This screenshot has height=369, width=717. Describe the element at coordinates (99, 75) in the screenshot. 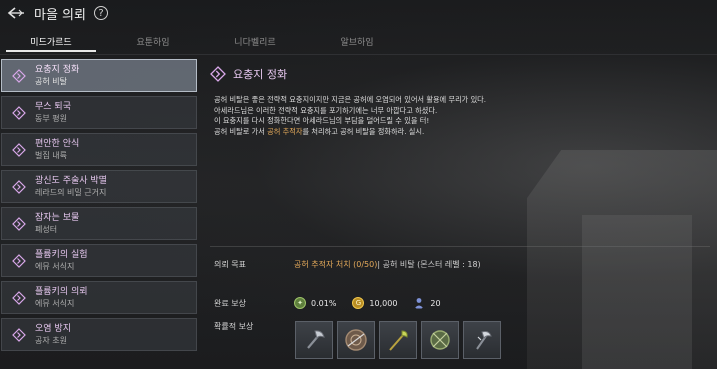

I see `quest-item: 요충지 정화공허 비탈` at that location.